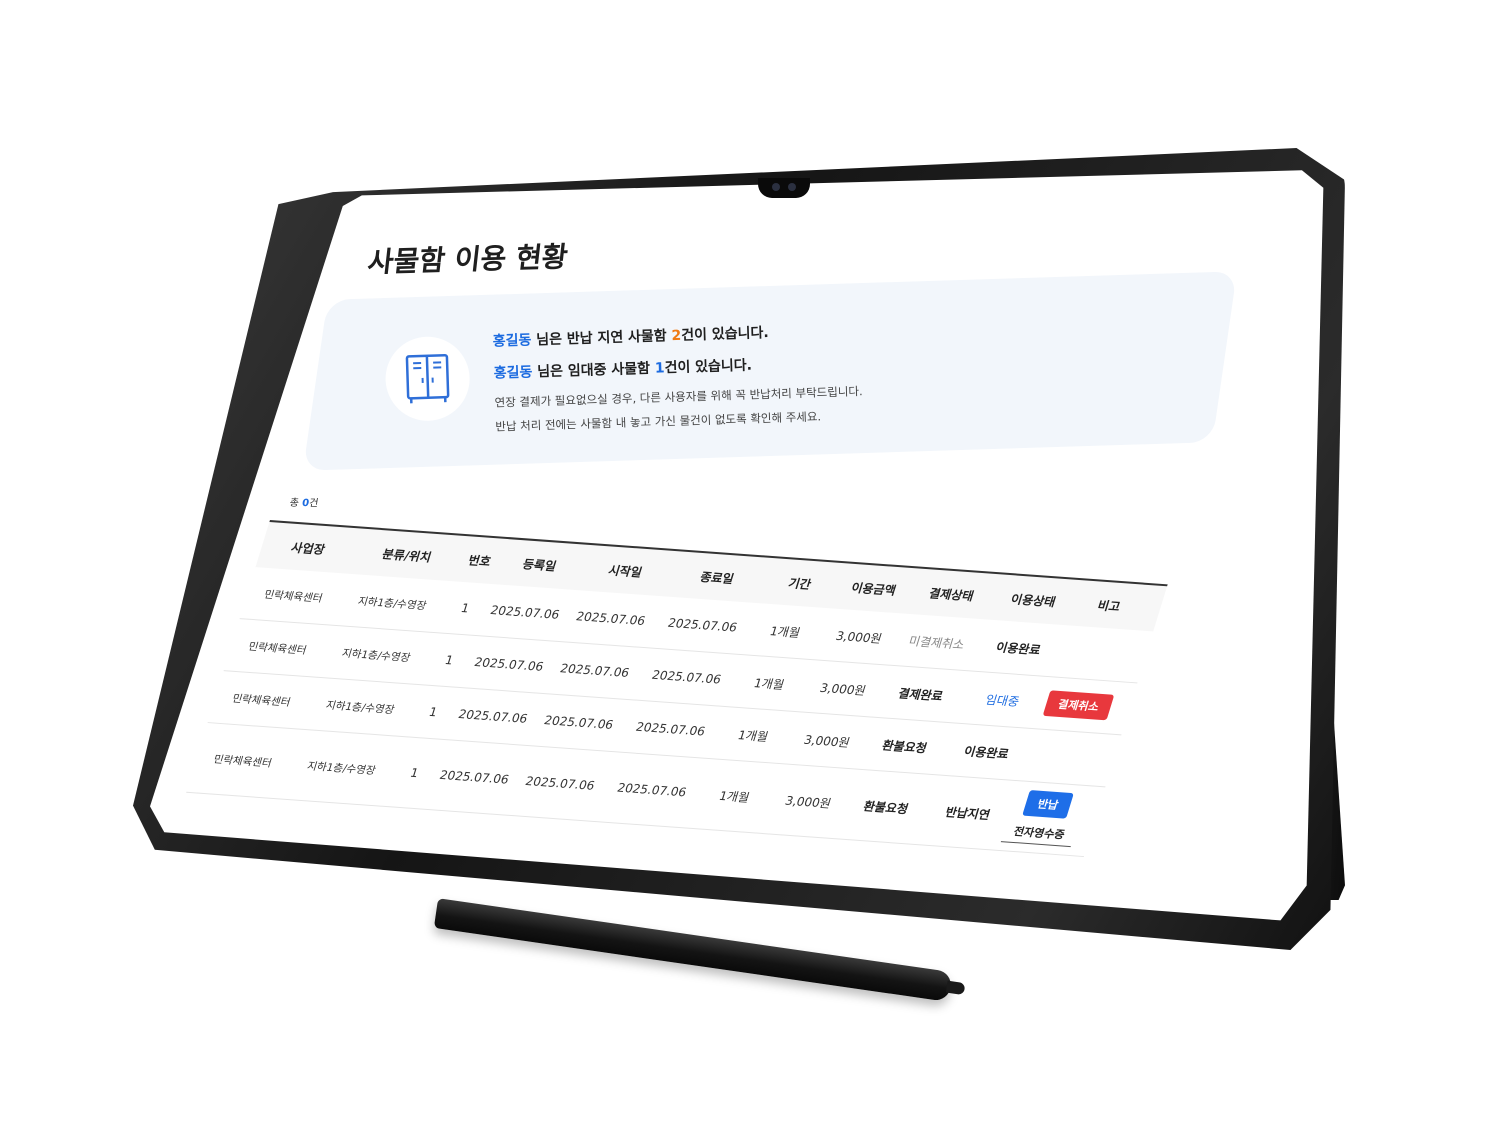  I want to click on usage-status: 임대중, so click(1002, 700).